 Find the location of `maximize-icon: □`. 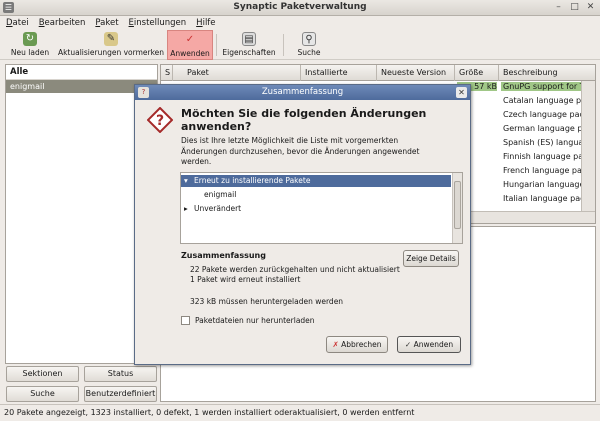

maximize-icon: □ is located at coordinates (574, 7).